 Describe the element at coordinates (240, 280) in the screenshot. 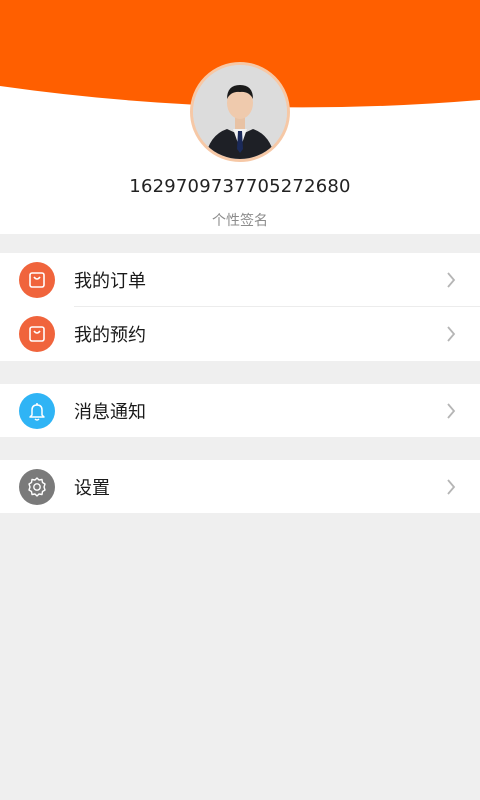

I see `menu-item-my-orders: 我的订单` at that location.